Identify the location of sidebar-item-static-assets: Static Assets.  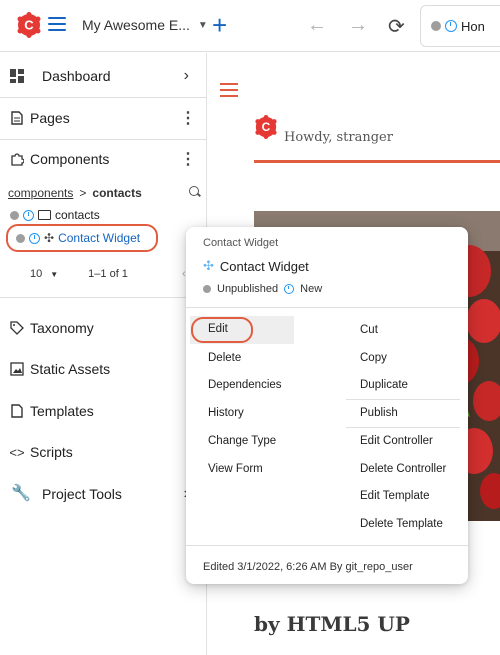
(103, 369).